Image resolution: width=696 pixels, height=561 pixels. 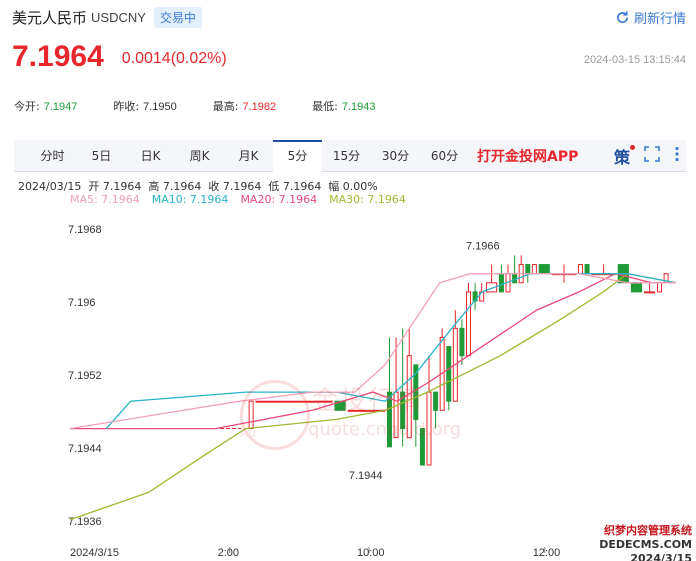 I want to click on stat-value: 7.1982, so click(x=259, y=107).